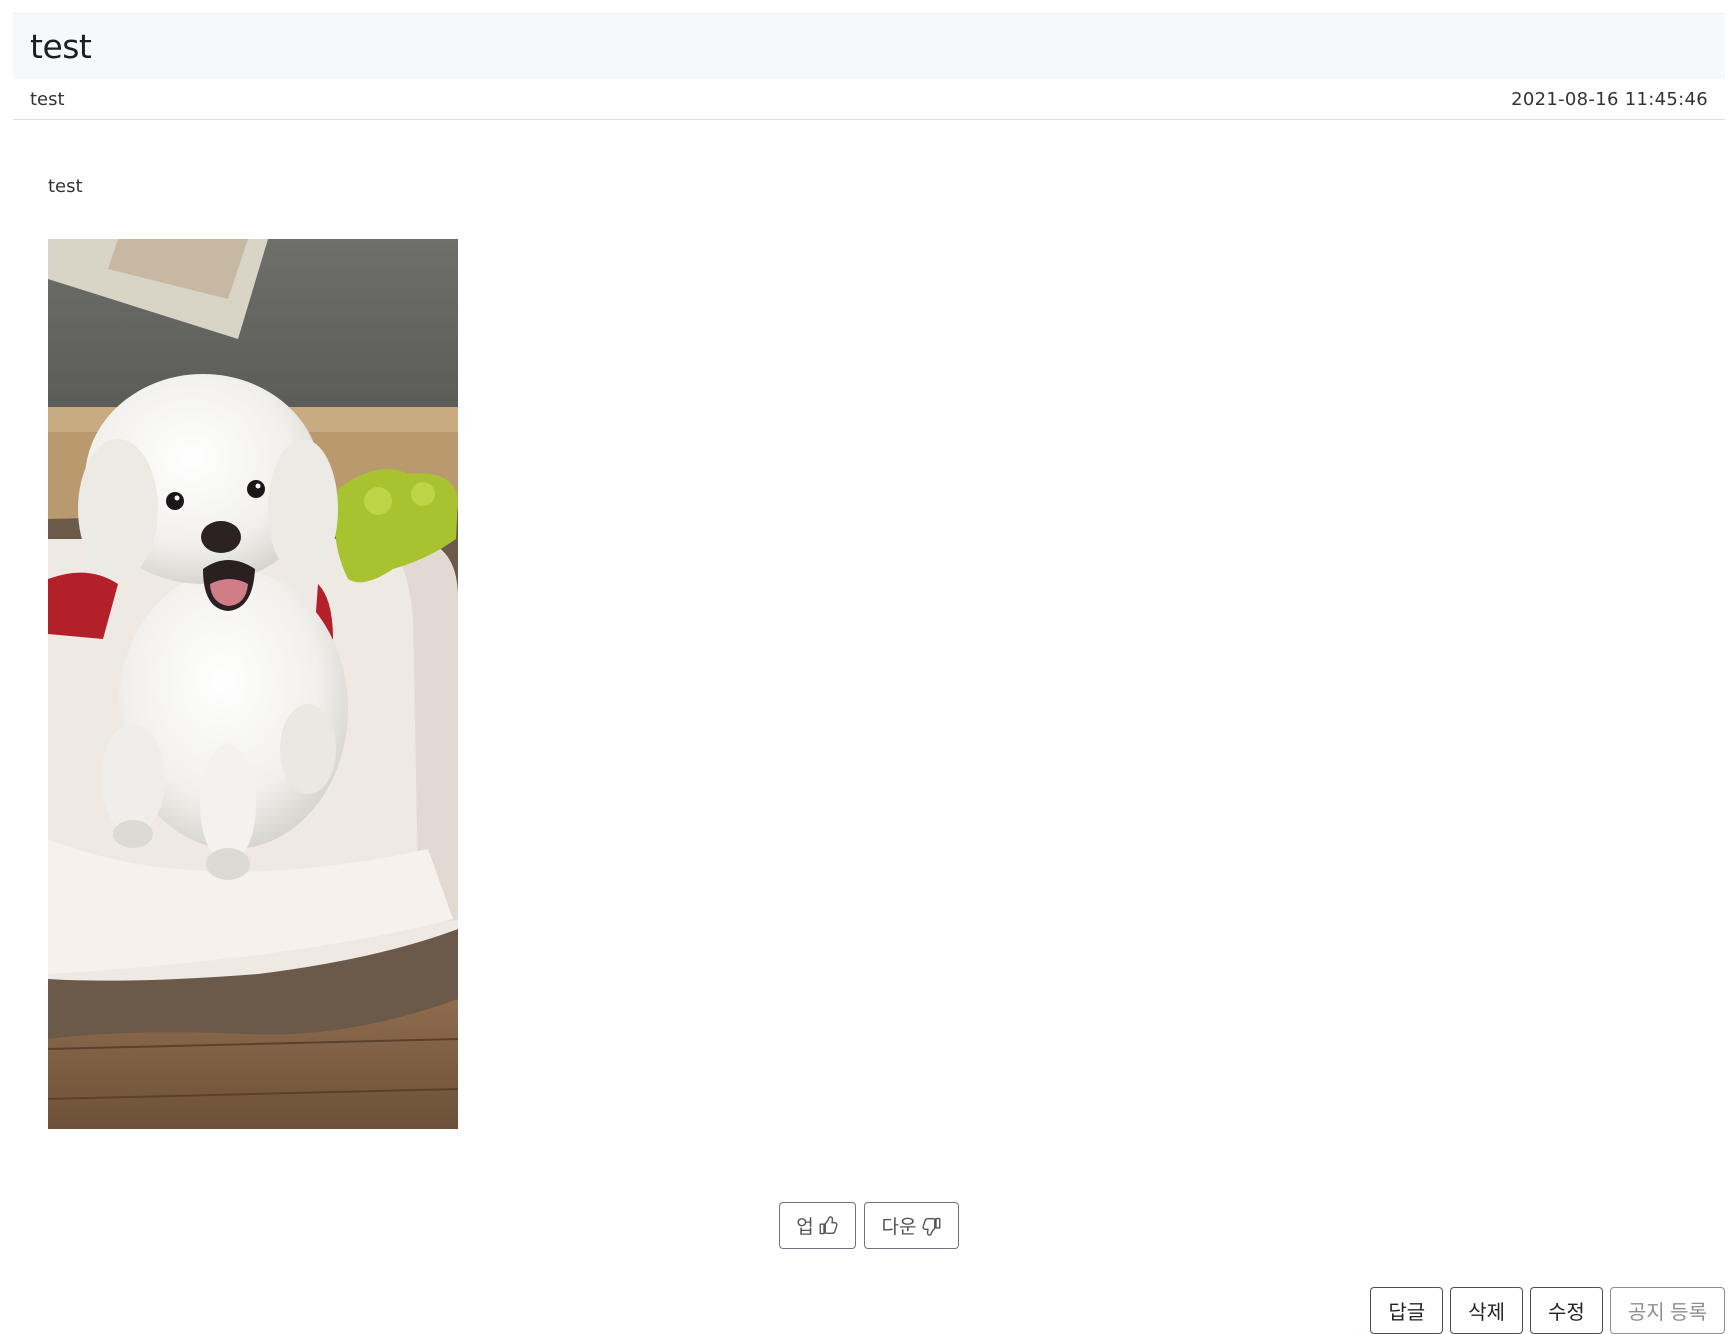  What do you see at coordinates (899, 1227) in the screenshot?
I see `downvote-label: 다운` at bounding box center [899, 1227].